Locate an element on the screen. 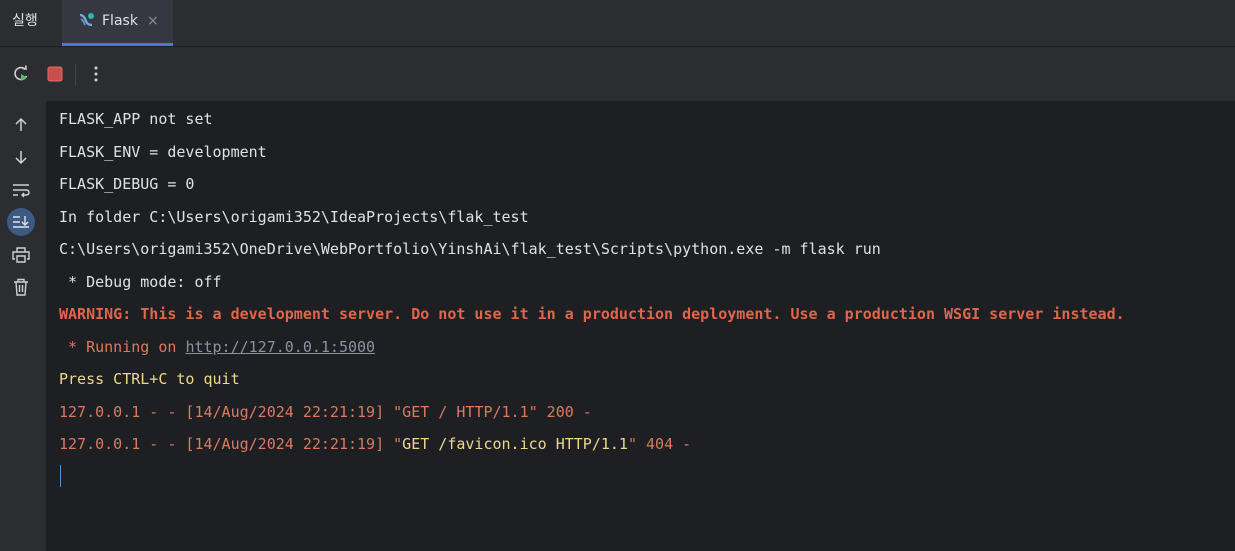 The height and width of the screenshot is (551, 1235). soft-wrap-button is located at coordinates (21, 190).